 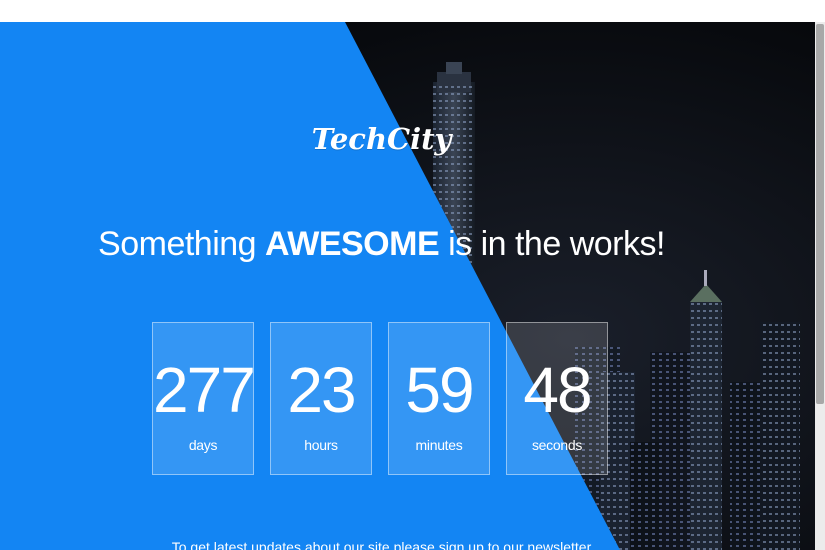 I want to click on countdown-minutes-label: minutes, so click(x=439, y=445).